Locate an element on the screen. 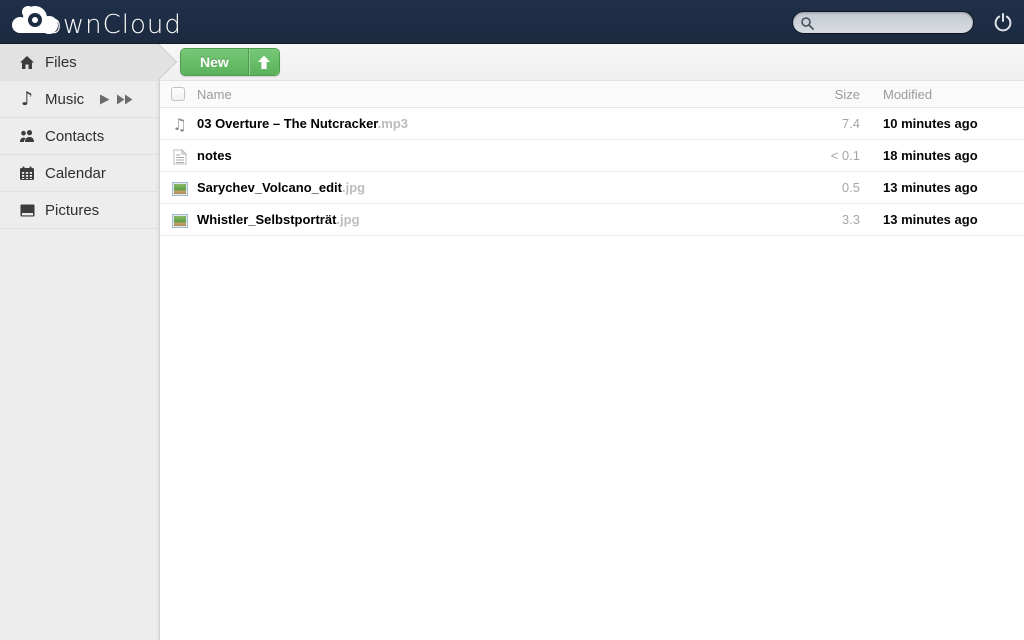  calendar-icon is located at coordinates (27, 173).